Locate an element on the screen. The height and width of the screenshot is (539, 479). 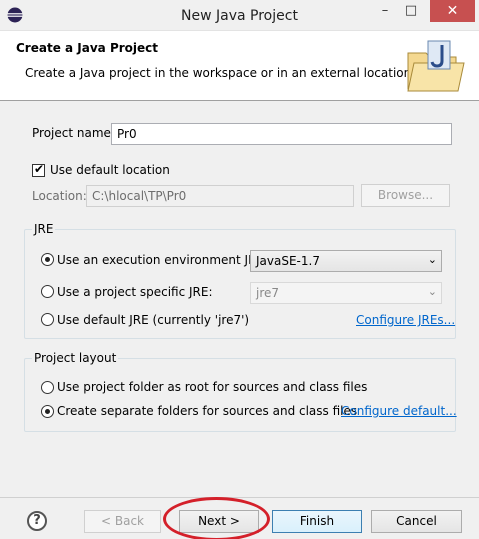
use-default-location-label: Use default location is located at coordinates (110, 170).